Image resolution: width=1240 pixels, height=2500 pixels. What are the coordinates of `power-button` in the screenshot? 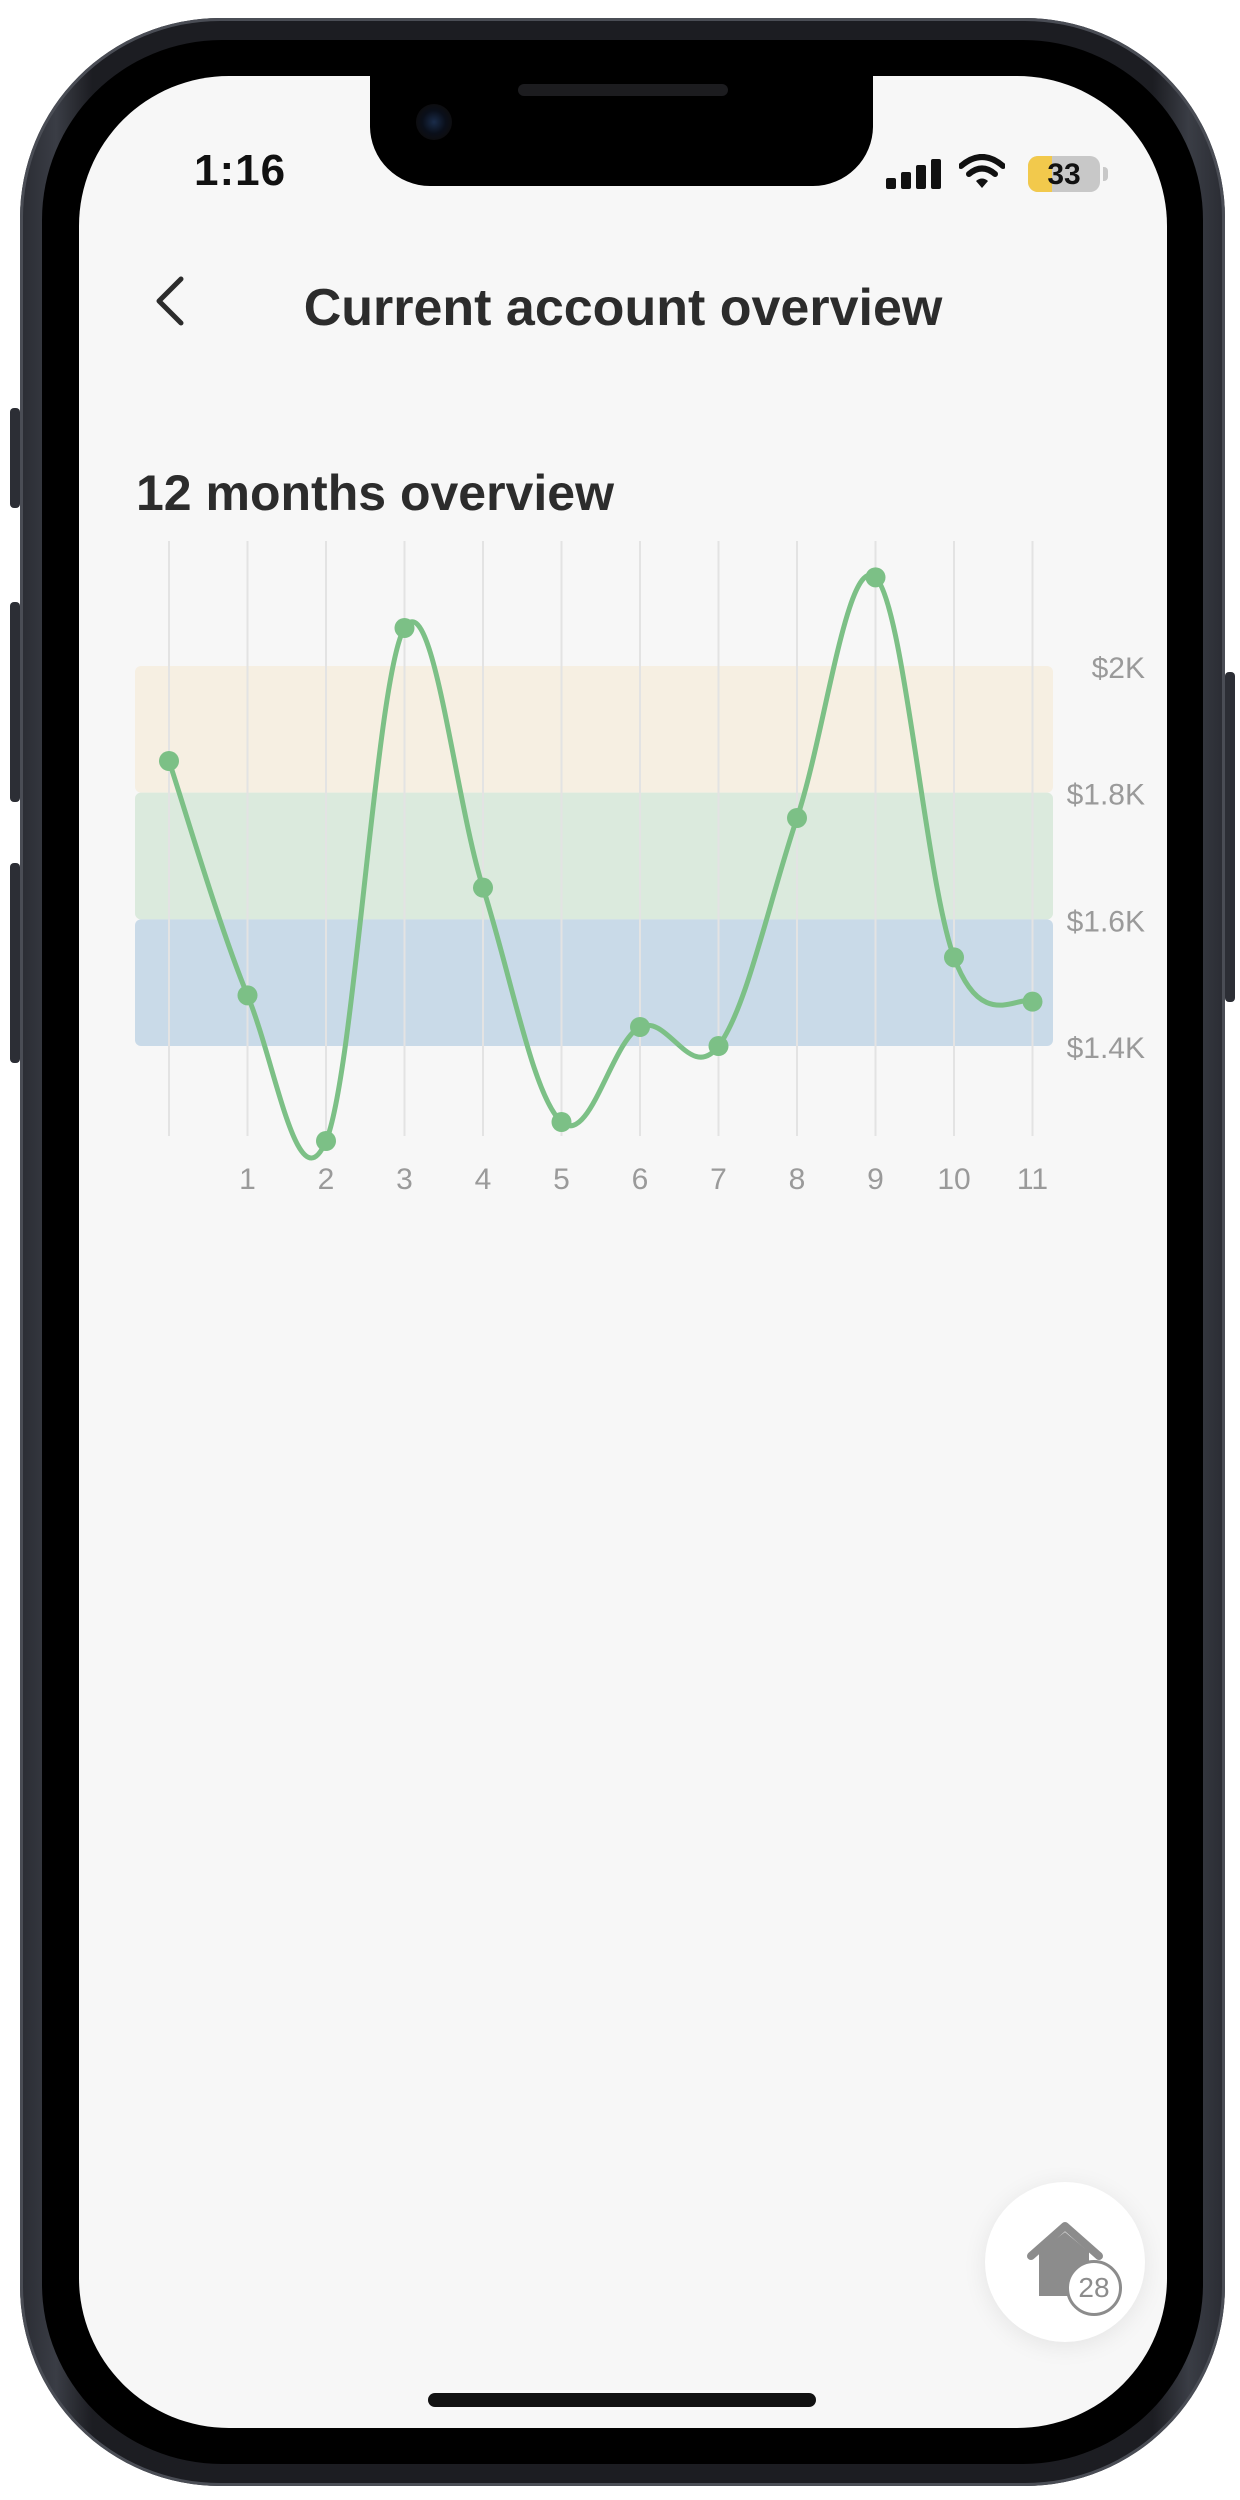 It's located at (1230, 837).